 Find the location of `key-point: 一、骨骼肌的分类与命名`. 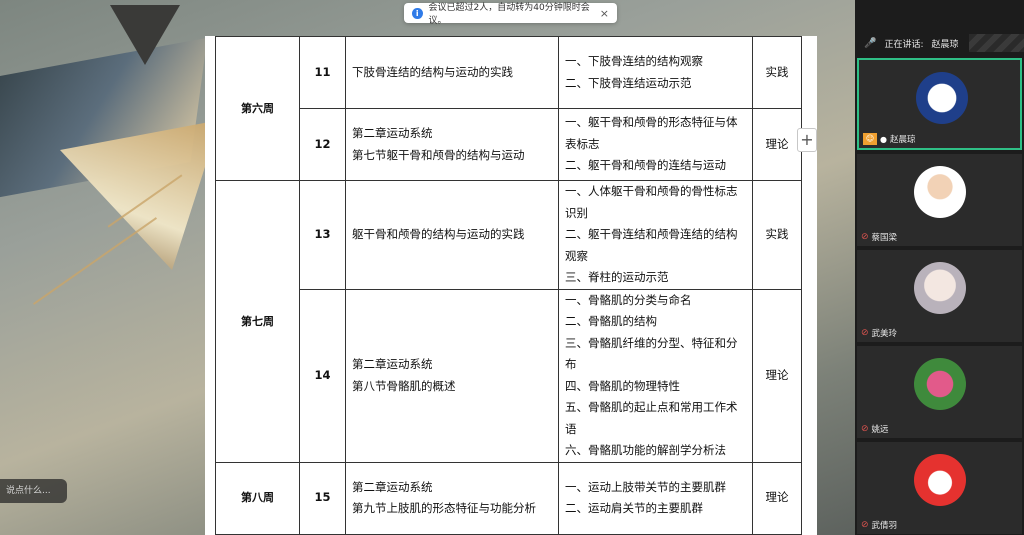

key-point: 一、骨骼肌的分类与命名 is located at coordinates (628, 299).